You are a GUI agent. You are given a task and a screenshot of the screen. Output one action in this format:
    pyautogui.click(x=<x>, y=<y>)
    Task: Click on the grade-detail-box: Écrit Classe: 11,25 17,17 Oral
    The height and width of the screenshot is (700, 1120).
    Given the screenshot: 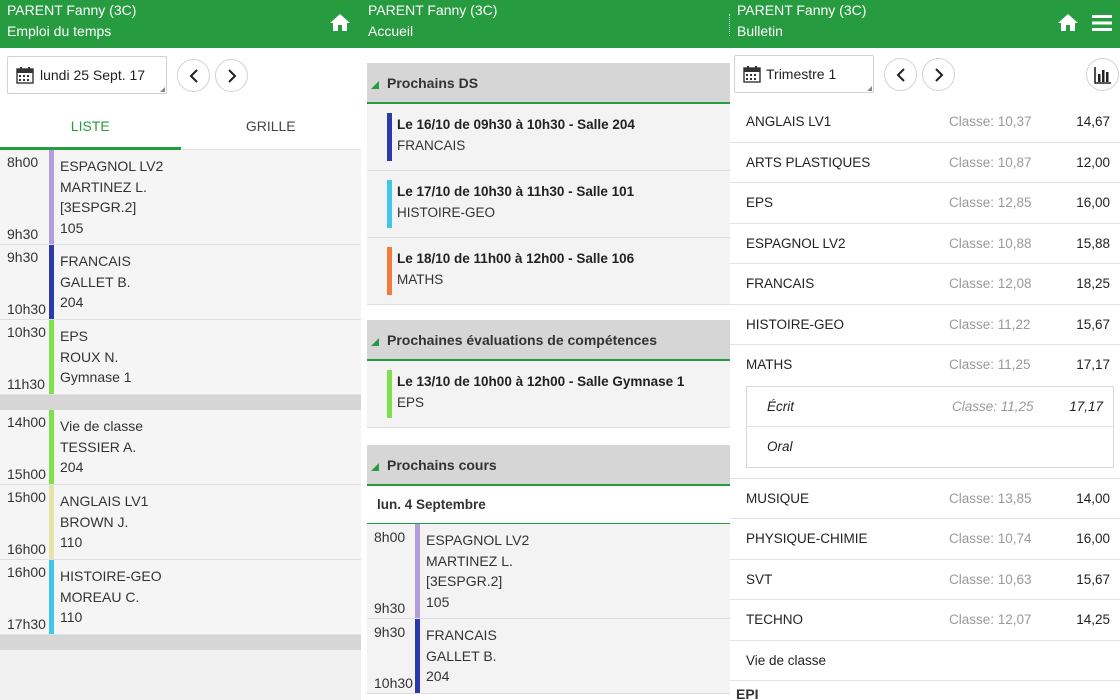 What is the action you would take?
    pyautogui.click(x=930, y=426)
    